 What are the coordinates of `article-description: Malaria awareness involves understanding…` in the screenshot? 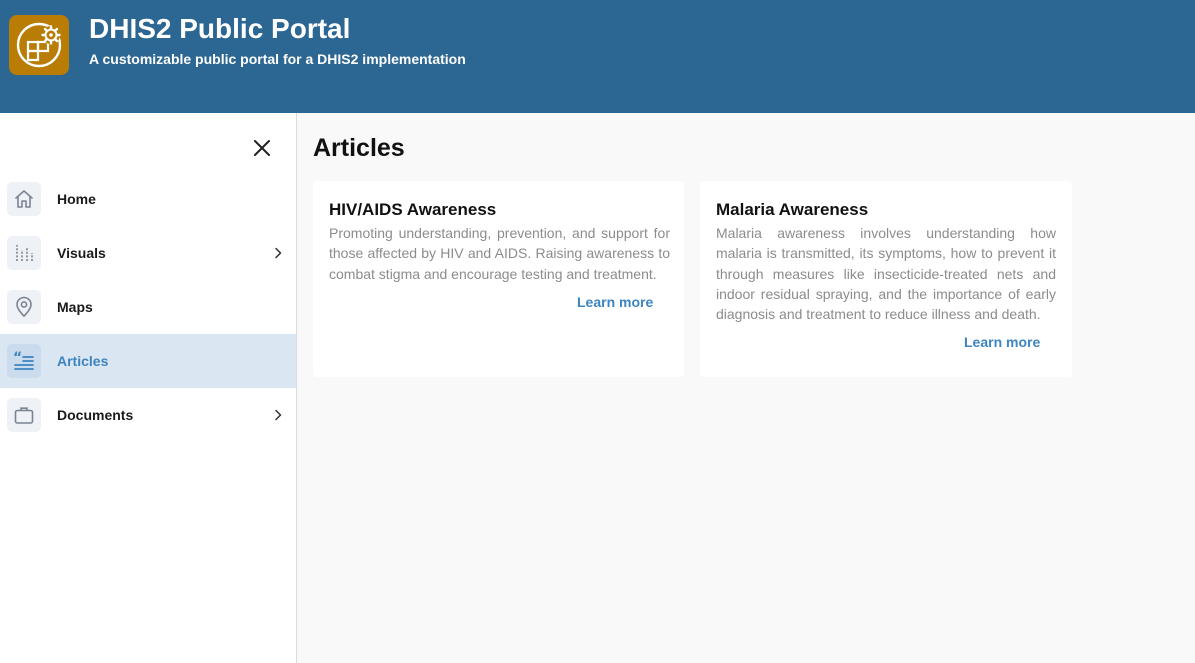 It's located at (886, 274).